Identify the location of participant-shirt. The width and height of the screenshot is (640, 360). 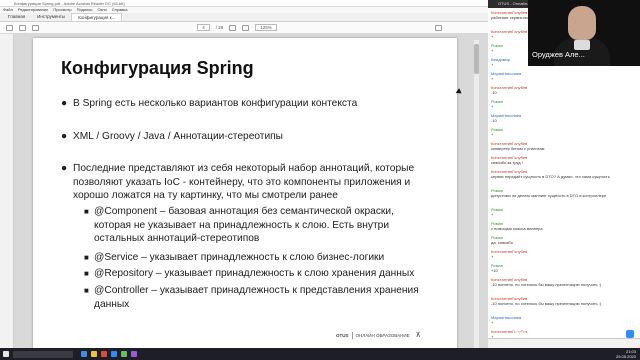
(582, 45).